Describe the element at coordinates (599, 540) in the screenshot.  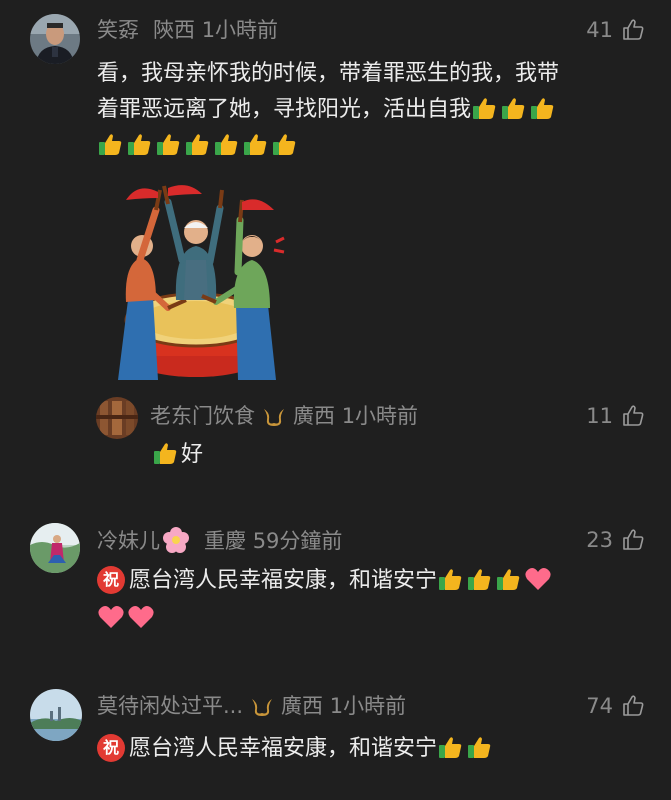
I see `like-count: 23` at that location.